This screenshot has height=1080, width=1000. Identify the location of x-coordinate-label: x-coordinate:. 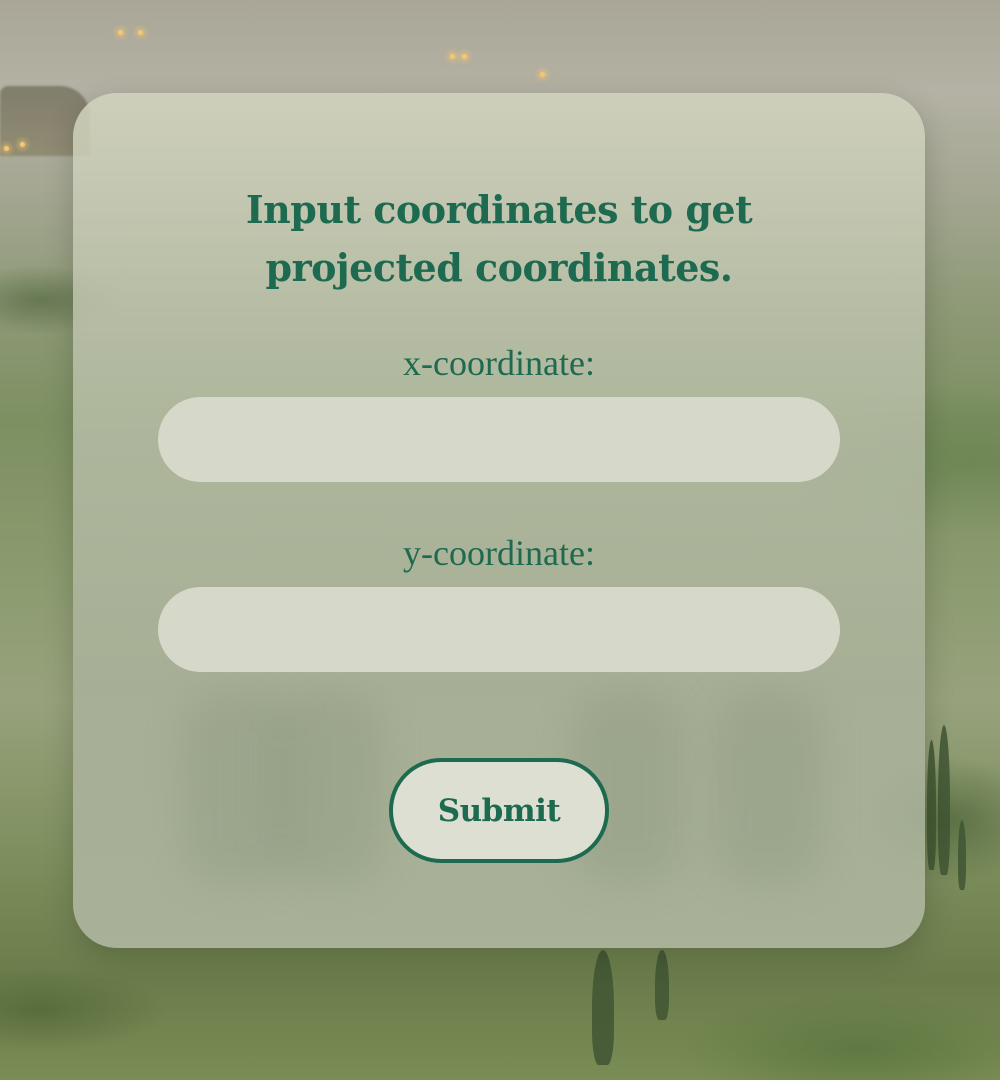
(499, 363).